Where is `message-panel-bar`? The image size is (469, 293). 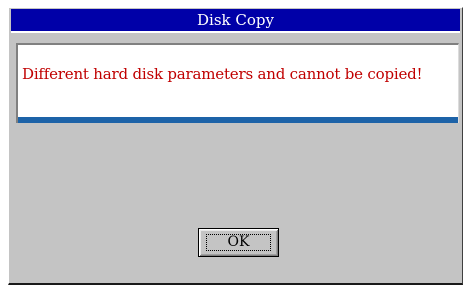
message-panel-bar is located at coordinates (238, 120).